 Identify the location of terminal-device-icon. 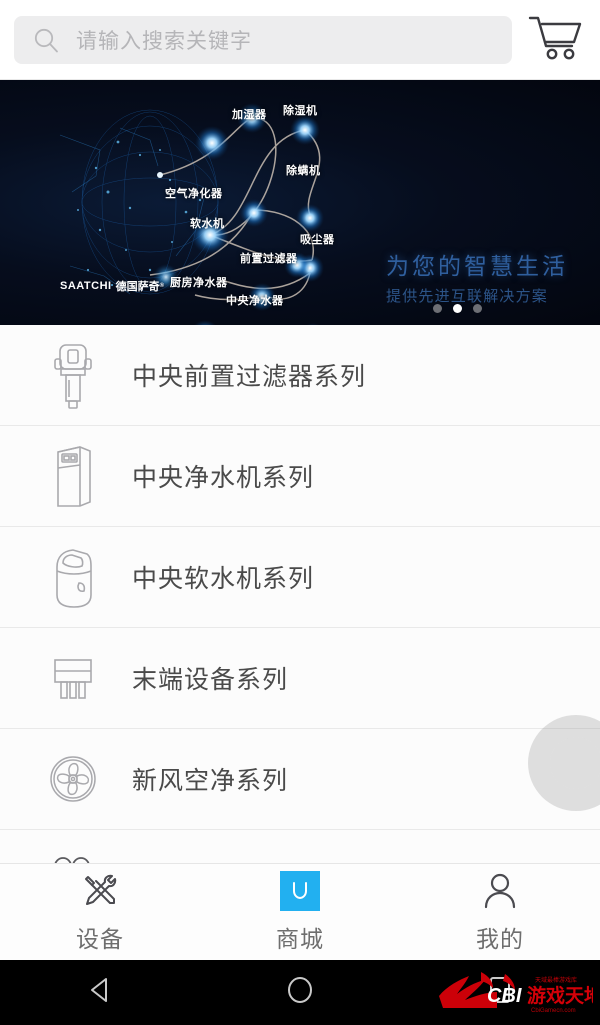
(73, 678).